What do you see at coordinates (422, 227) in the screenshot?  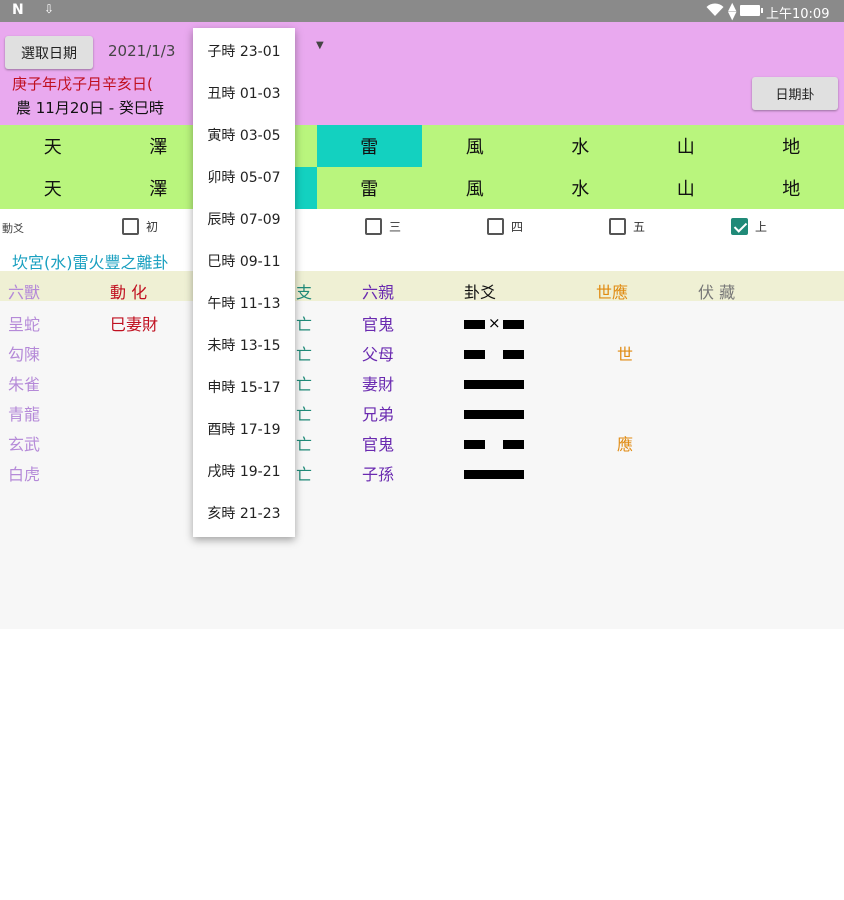 I see `moving-yao-row: 動爻 初 三 四 五 上` at bounding box center [422, 227].